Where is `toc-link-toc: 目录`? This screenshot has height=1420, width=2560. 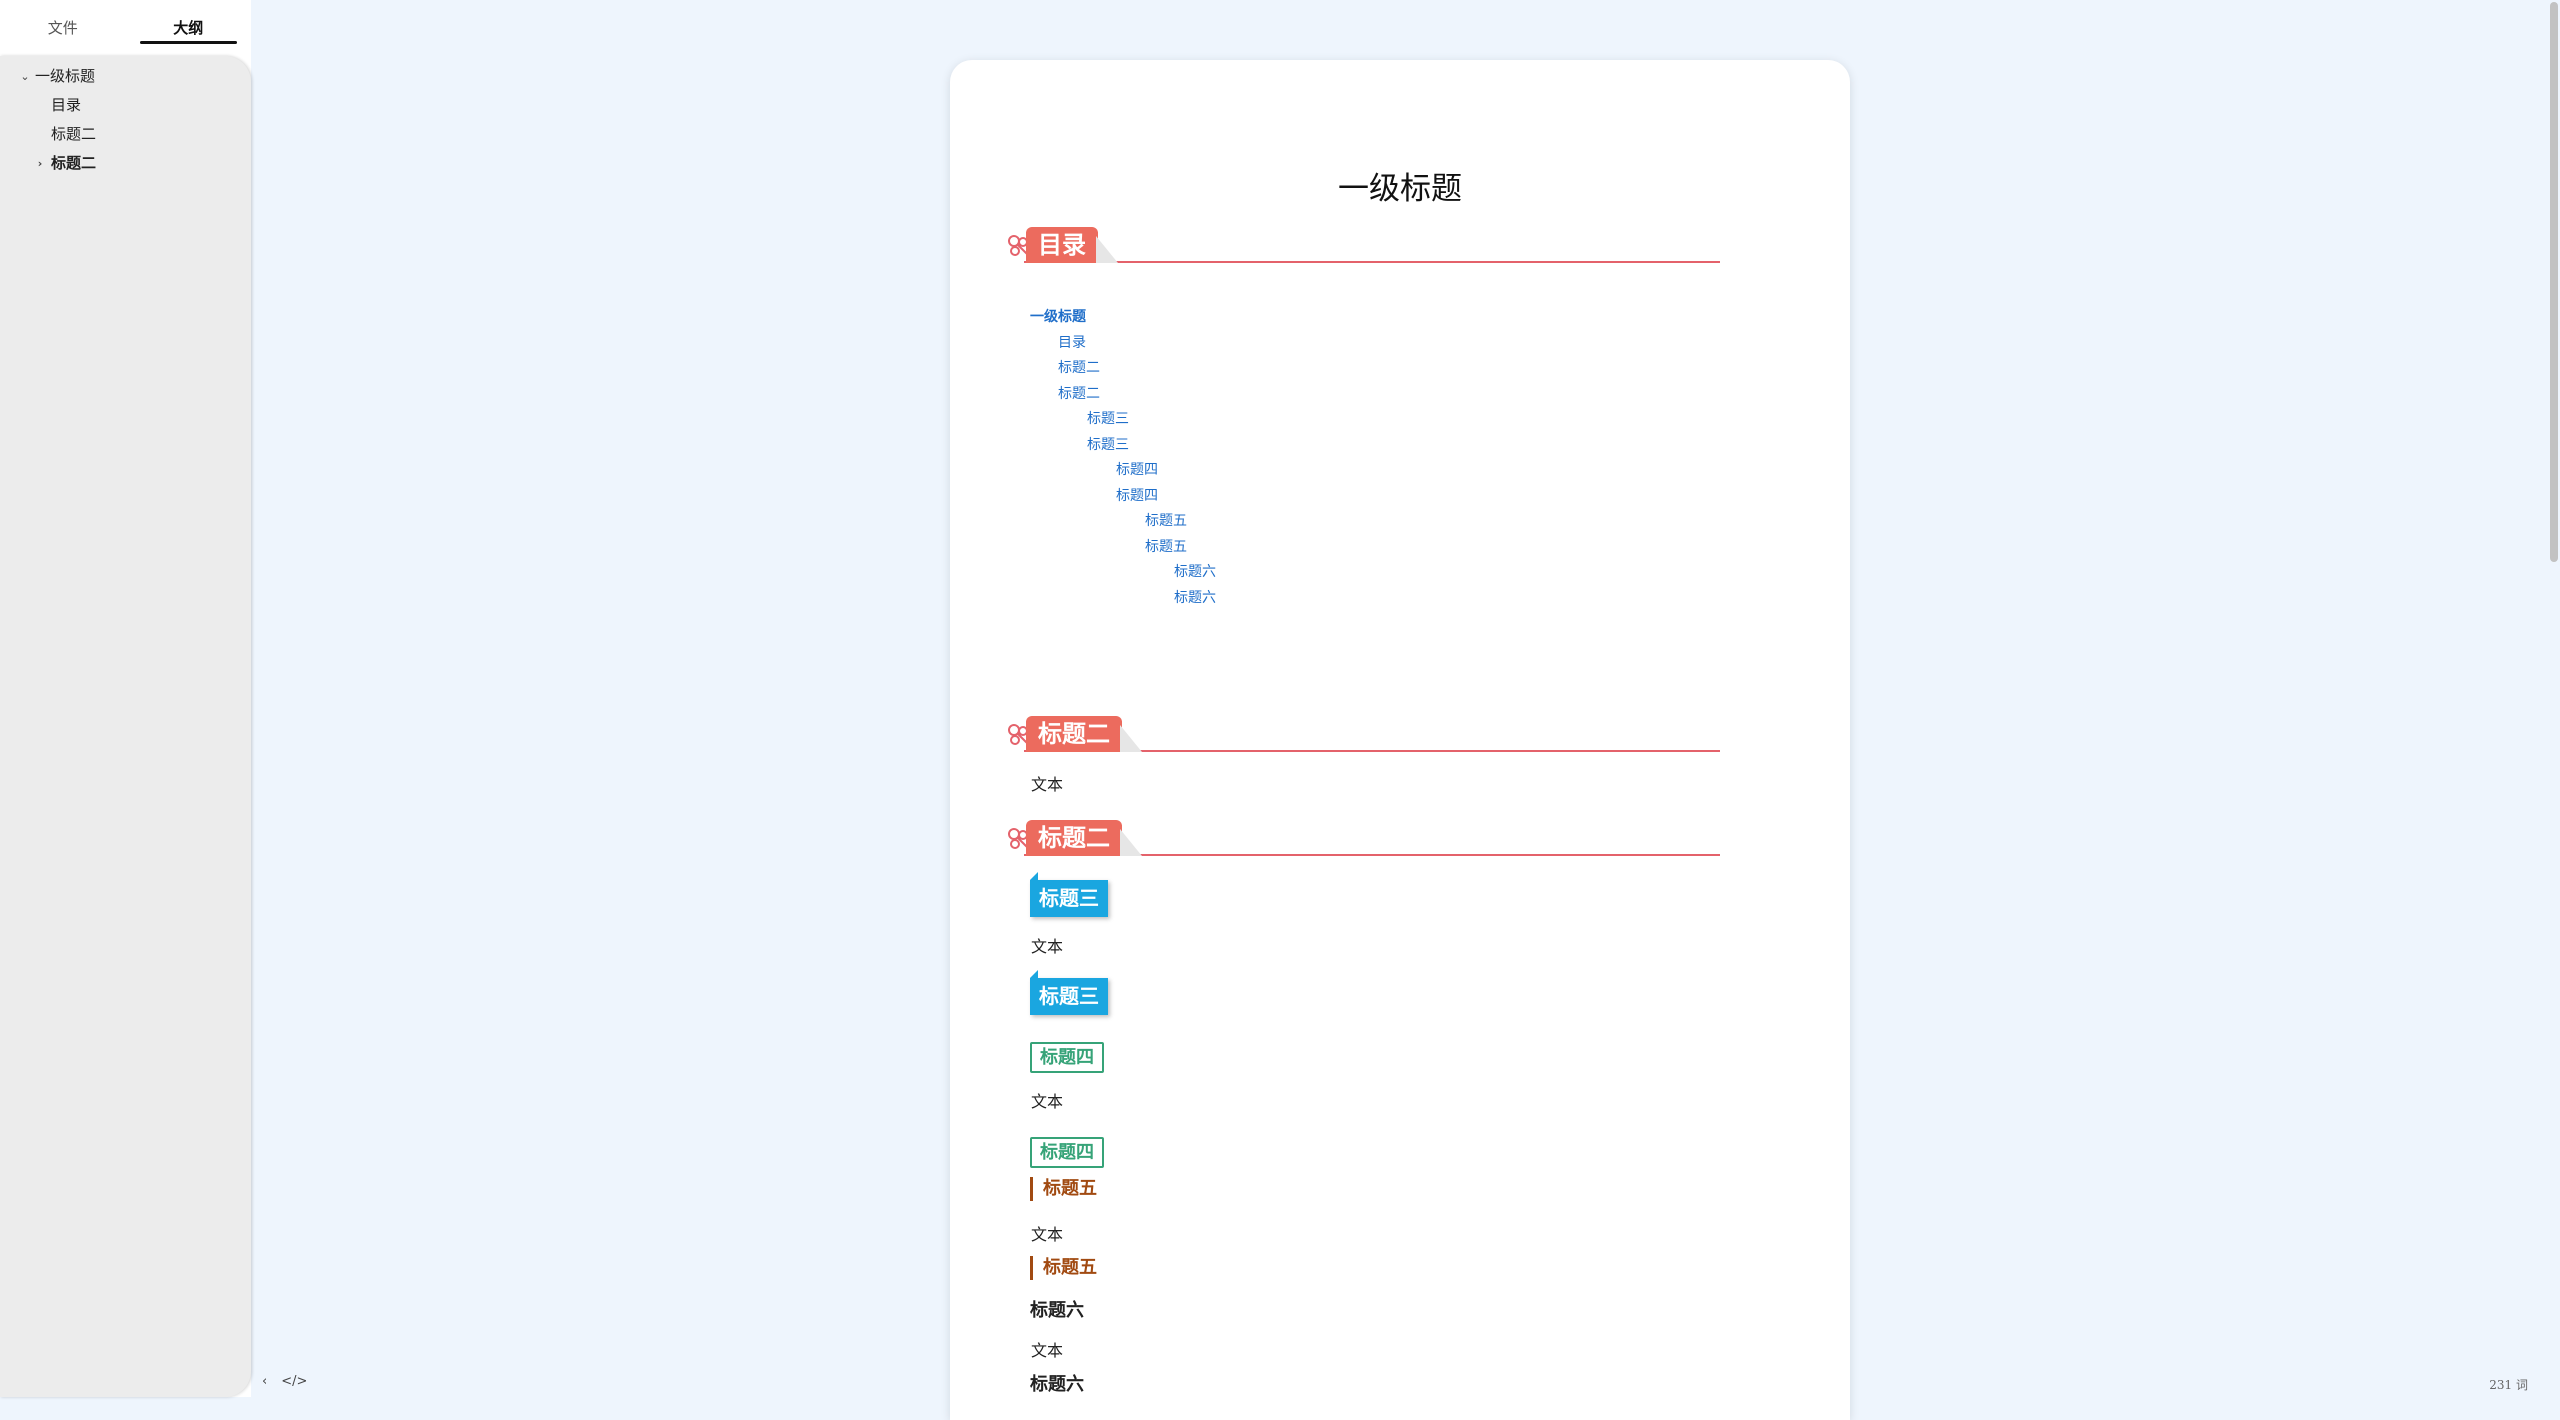
toc-link-toc: 目录 is located at coordinates (1123, 344).